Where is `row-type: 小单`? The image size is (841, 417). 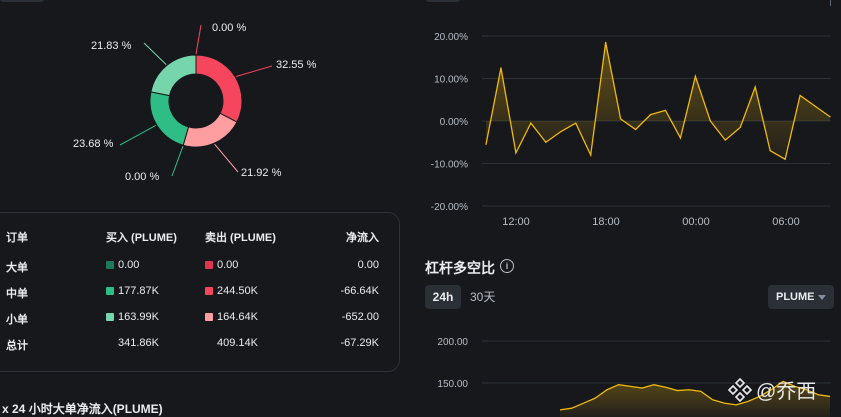
row-type: 小单 is located at coordinates (17, 320).